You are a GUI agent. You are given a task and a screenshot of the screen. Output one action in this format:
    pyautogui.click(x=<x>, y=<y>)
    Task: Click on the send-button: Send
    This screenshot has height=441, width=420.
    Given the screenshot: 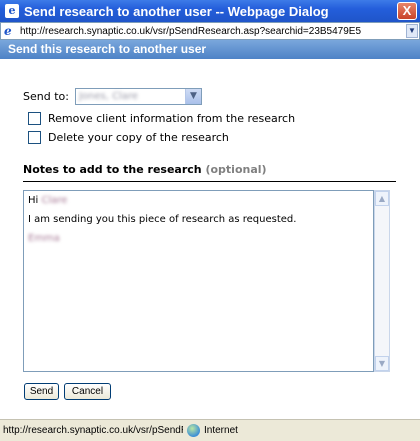 What is the action you would take?
    pyautogui.click(x=41, y=391)
    